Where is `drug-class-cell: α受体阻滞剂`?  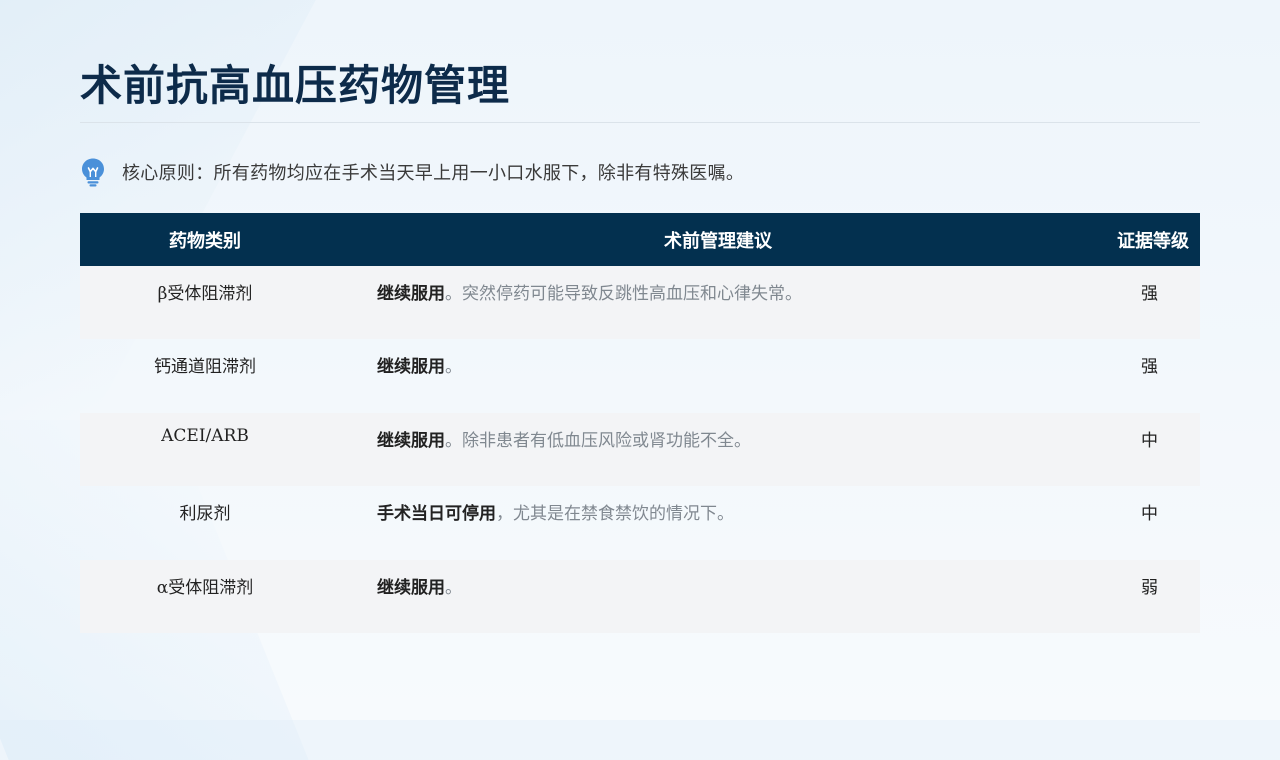 drug-class-cell: α受体阻滞剂 is located at coordinates (205, 587).